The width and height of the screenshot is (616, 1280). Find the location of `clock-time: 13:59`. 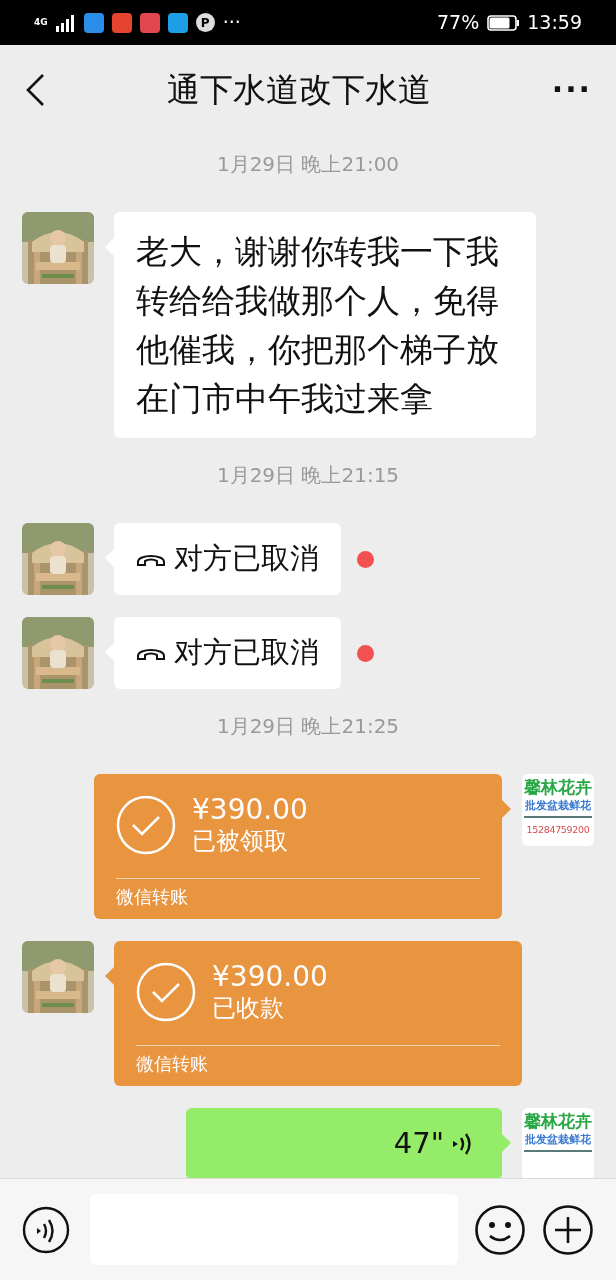

clock-time: 13:59 is located at coordinates (554, 23).